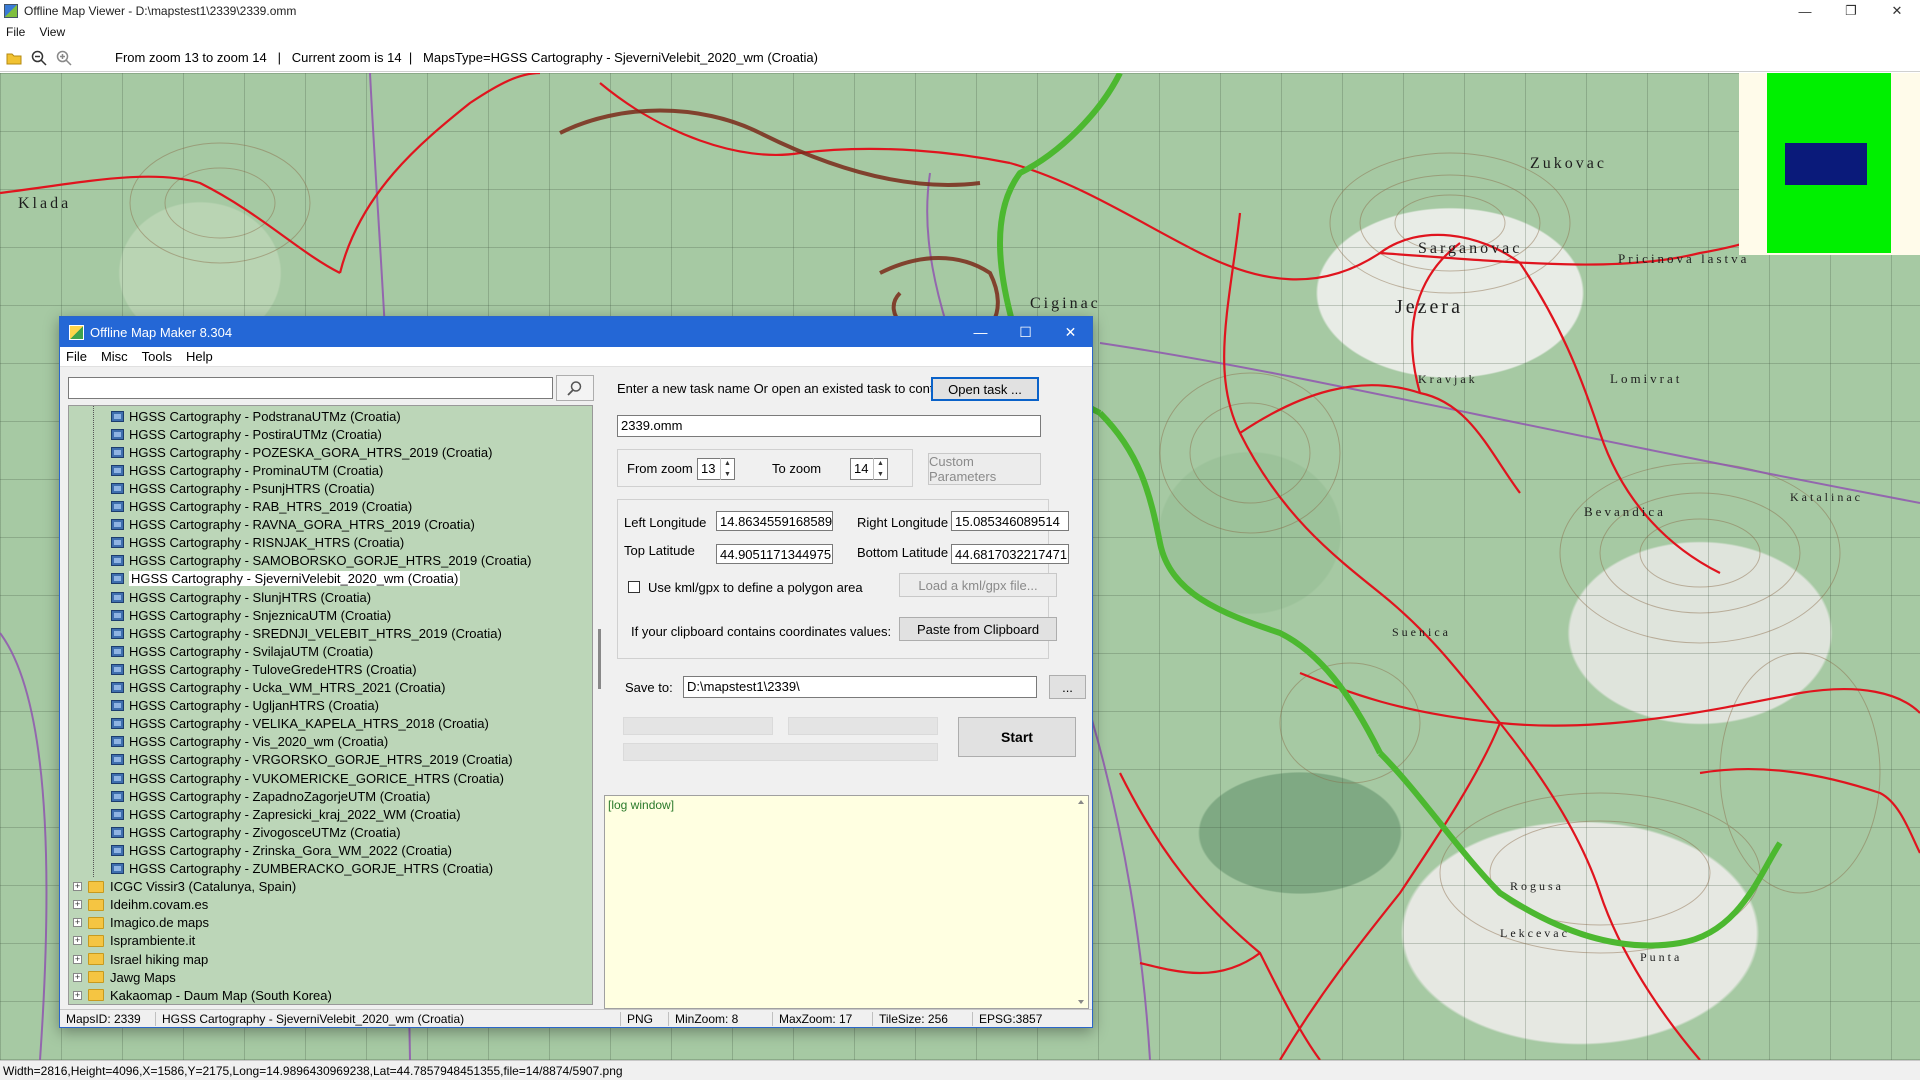 This screenshot has height=1080, width=1920. I want to click on tree-item-folder: + ICGC Vissir3 (Catalunya, Spain), so click(184, 887).